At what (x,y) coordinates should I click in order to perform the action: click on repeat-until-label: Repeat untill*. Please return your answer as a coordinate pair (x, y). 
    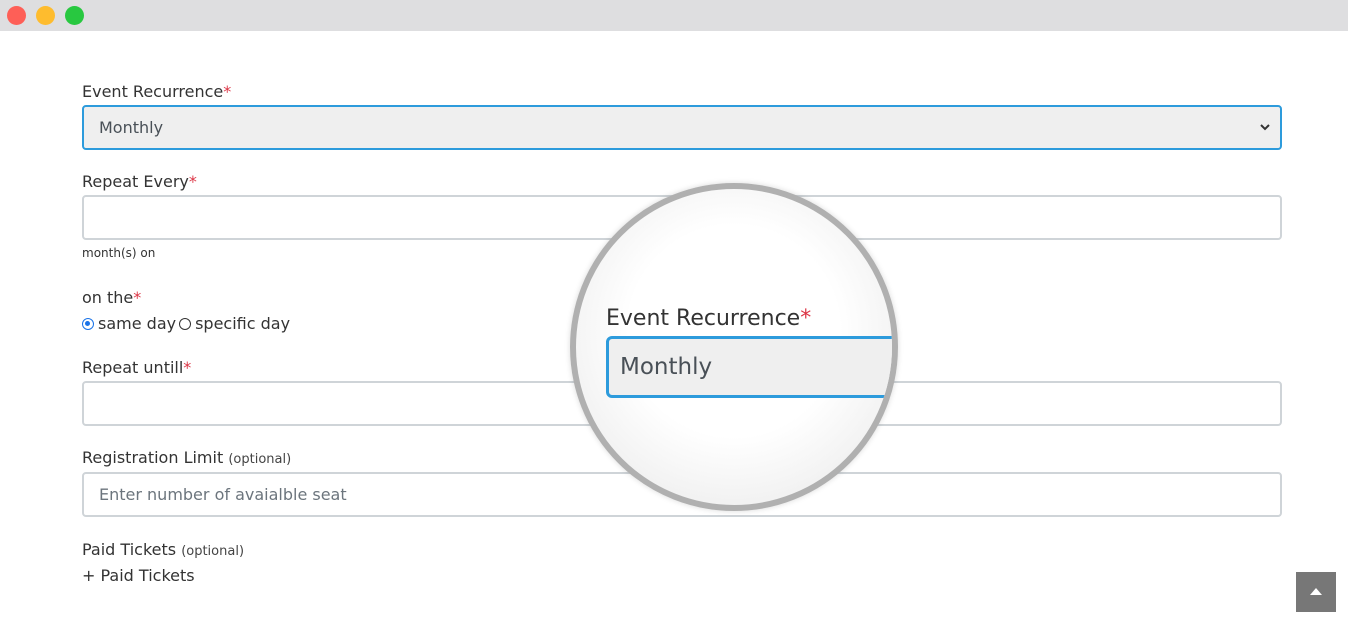
    Looking at the image, I should click on (136, 367).